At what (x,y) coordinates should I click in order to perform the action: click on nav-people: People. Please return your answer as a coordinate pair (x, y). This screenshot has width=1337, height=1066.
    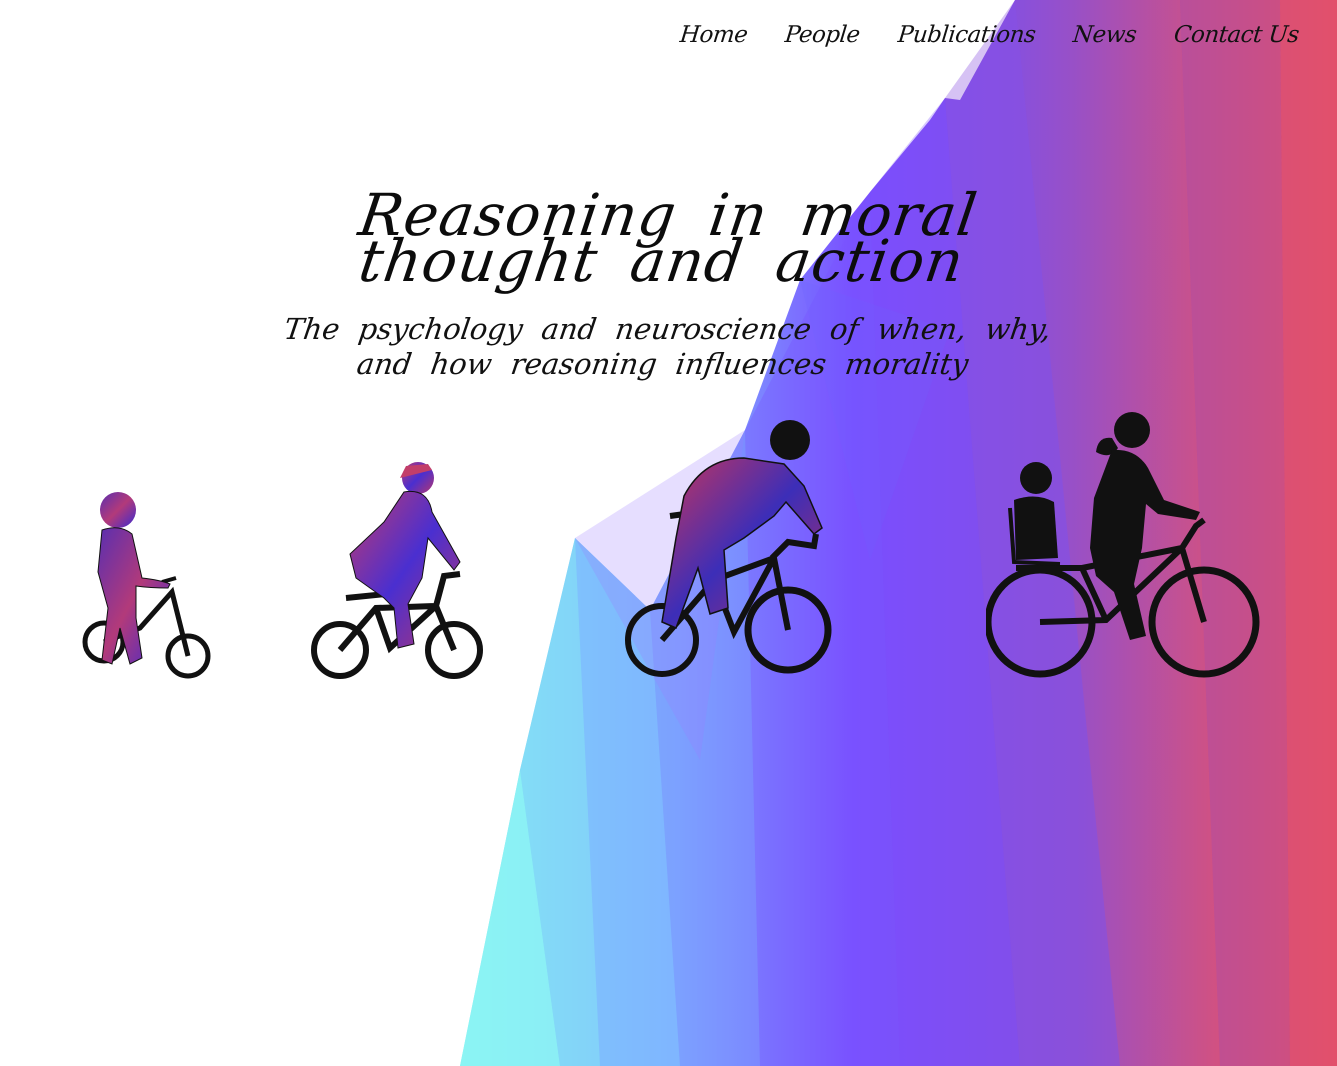
    Looking at the image, I should click on (822, 35).